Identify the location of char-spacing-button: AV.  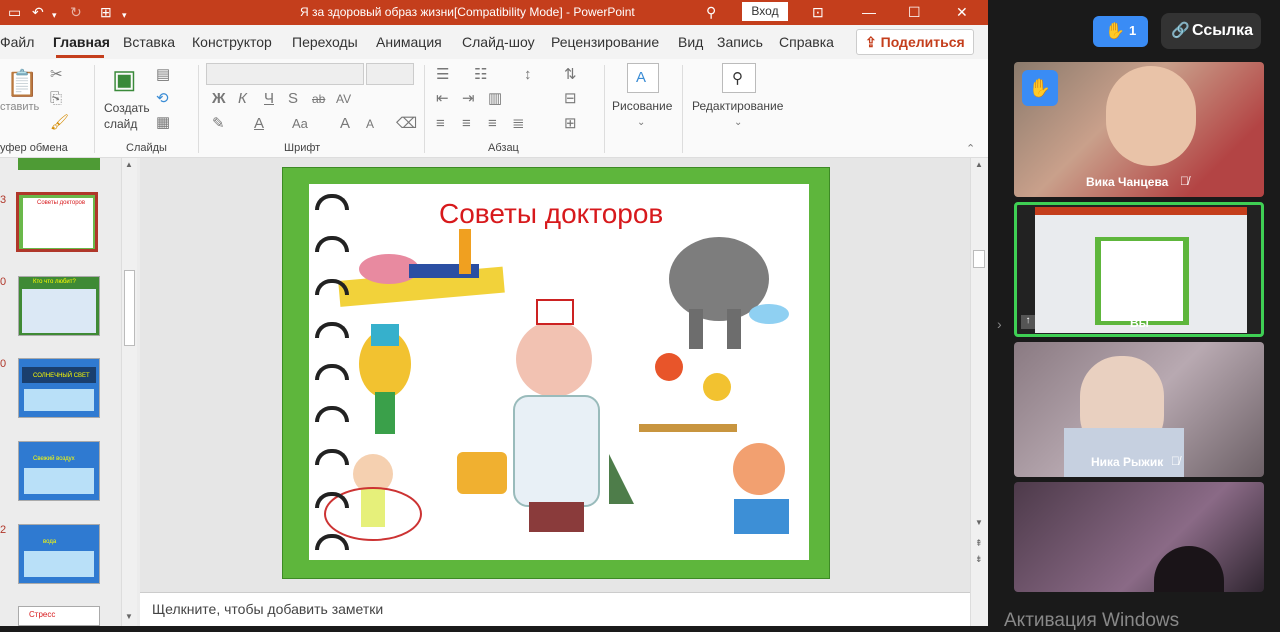
(343, 99).